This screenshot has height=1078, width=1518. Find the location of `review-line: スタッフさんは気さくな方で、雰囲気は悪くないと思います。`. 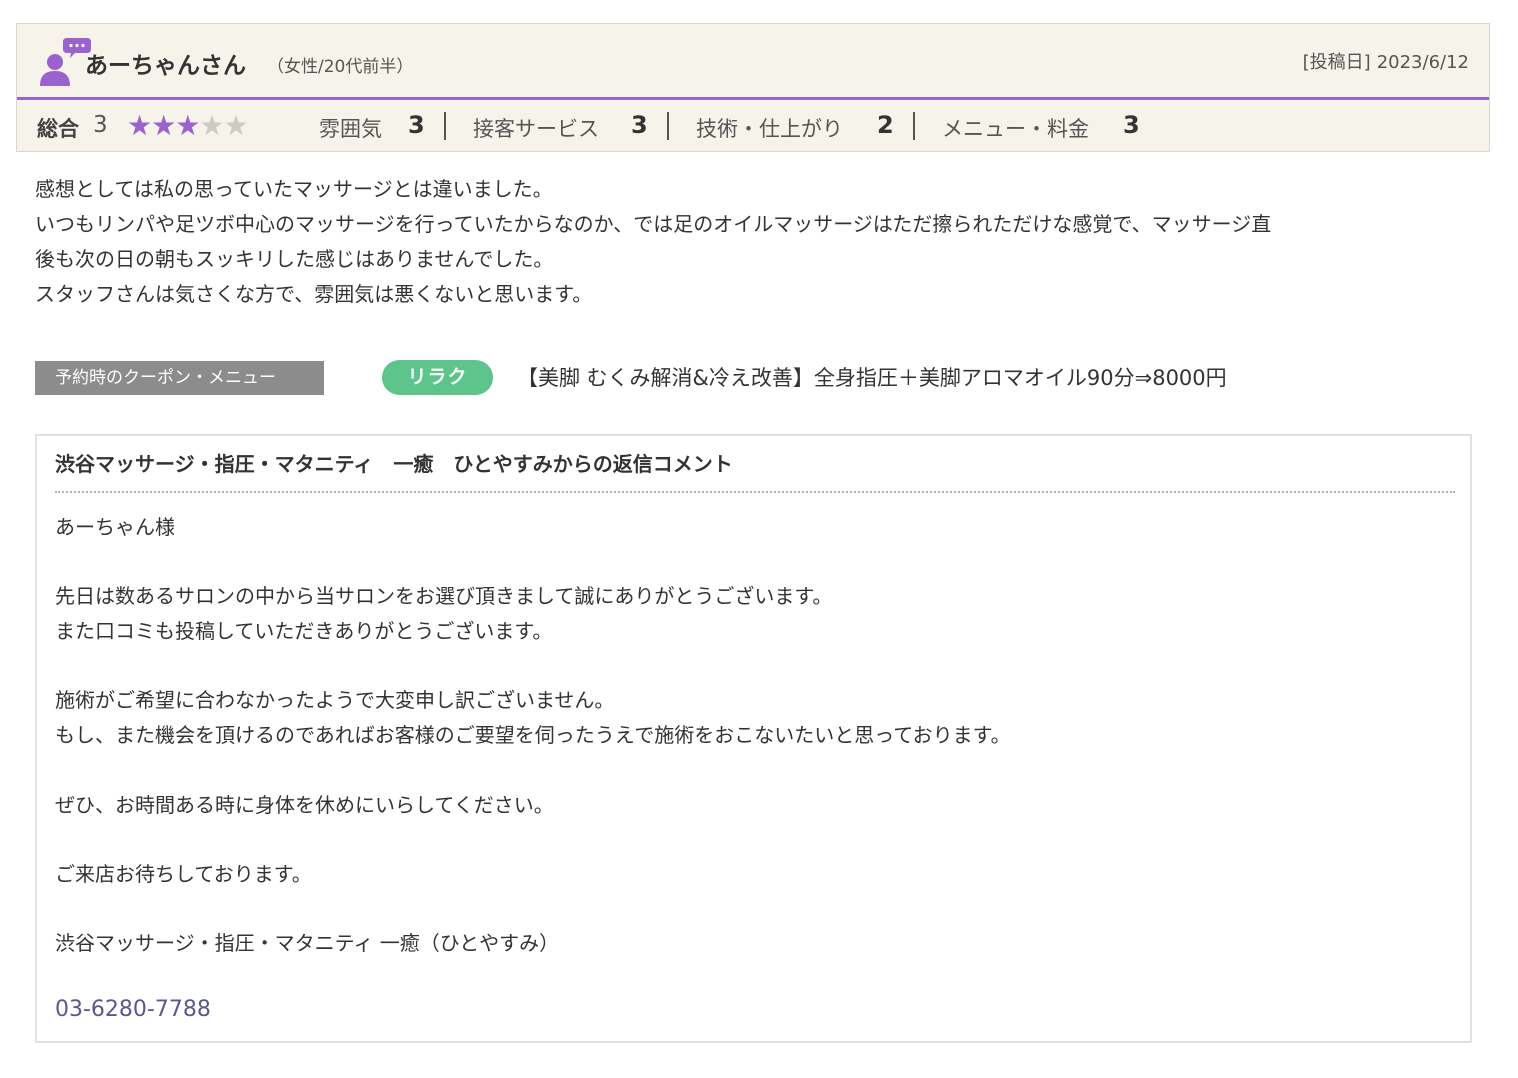

review-line: スタッフさんは気さくな方で、雰囲気は悪くないと思います。 is located at coordinates (314, 294).